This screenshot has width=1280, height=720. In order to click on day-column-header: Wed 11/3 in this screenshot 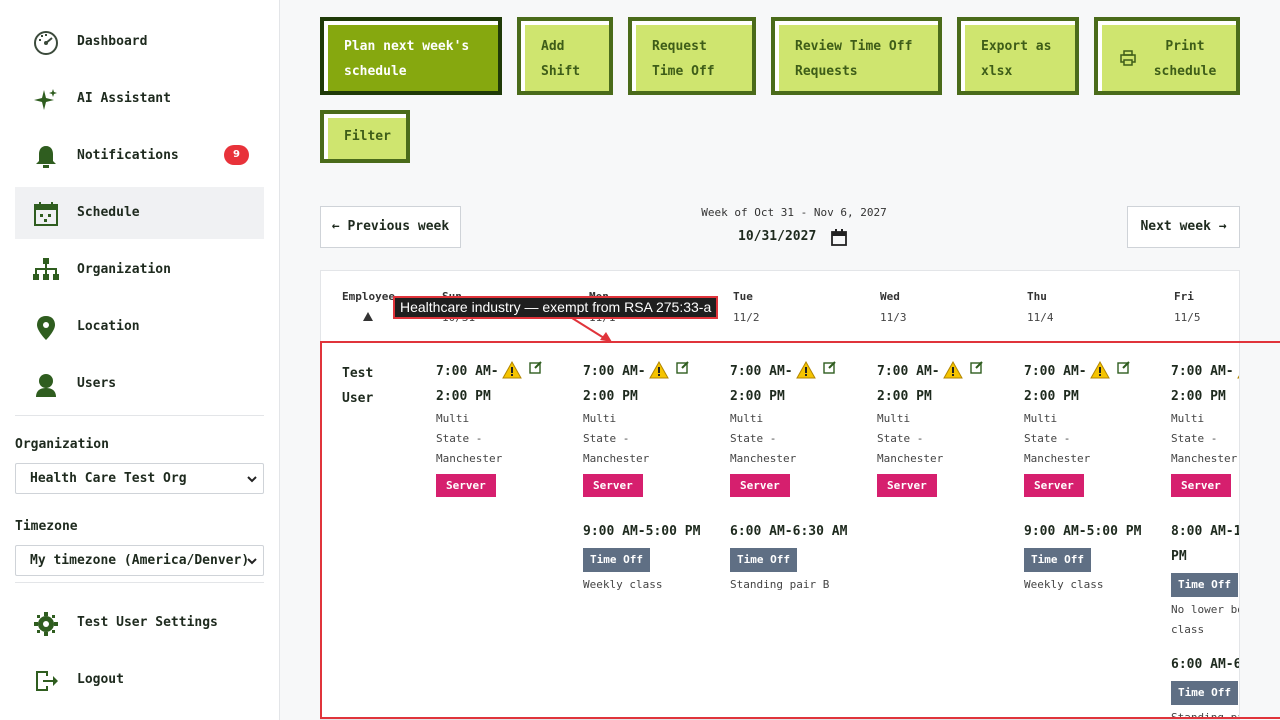, I will do `click(893, 307)`.